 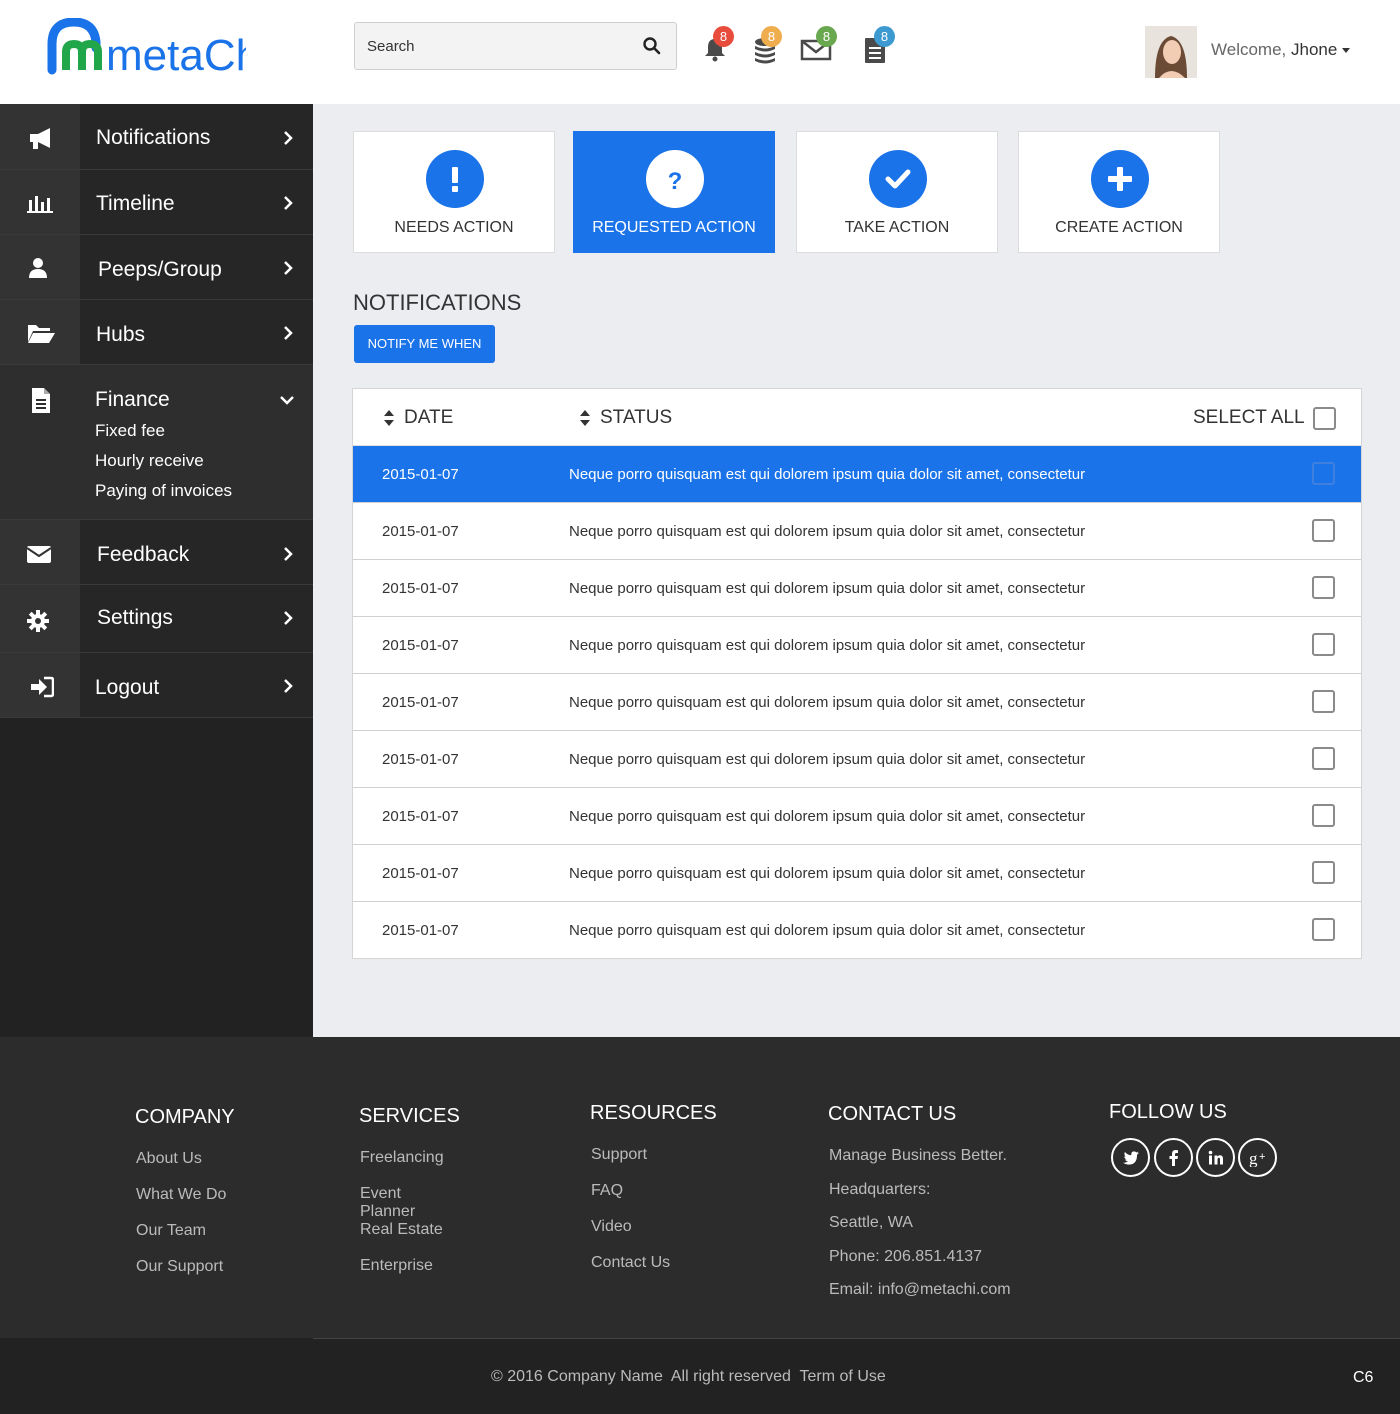 I want to click on sign-in-icon, so click(x=42, y=687).